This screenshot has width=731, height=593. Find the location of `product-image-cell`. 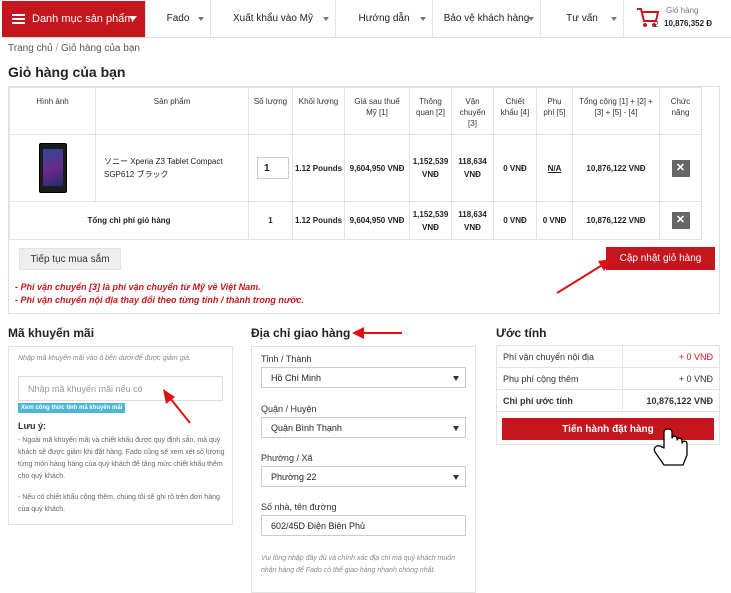

product-image-cell is located at coordinates (52, 168).